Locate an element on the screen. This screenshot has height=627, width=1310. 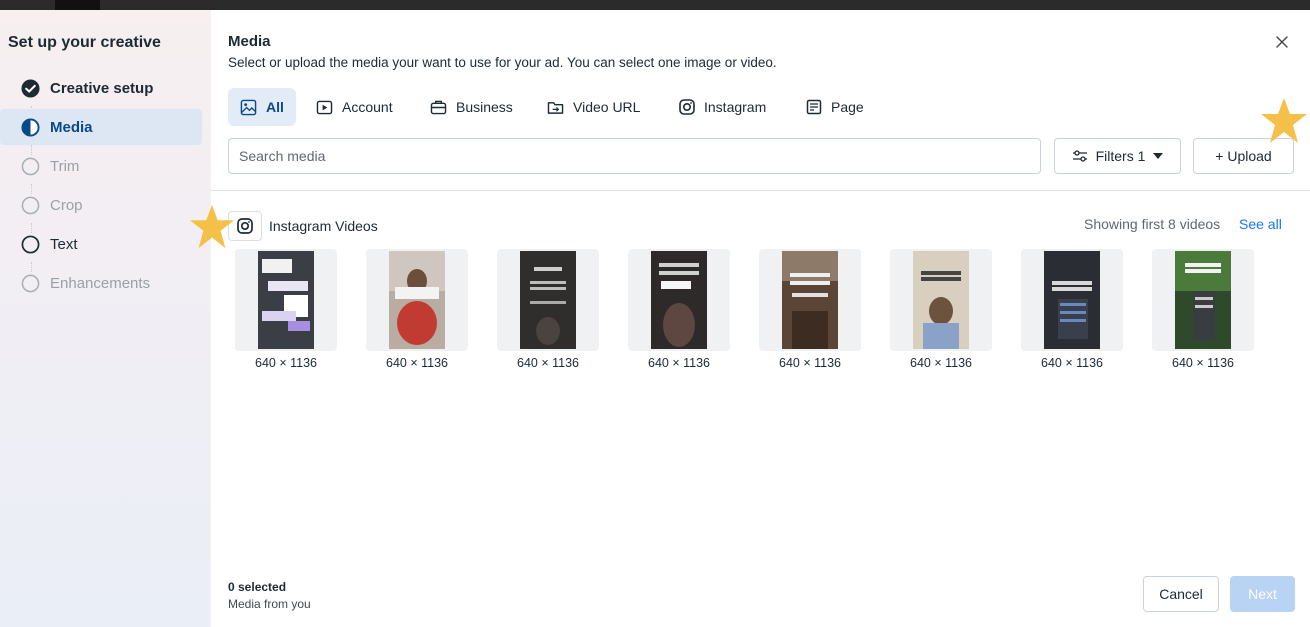
sidebar-title: Set up your creative is located at coordinates (84, 42).